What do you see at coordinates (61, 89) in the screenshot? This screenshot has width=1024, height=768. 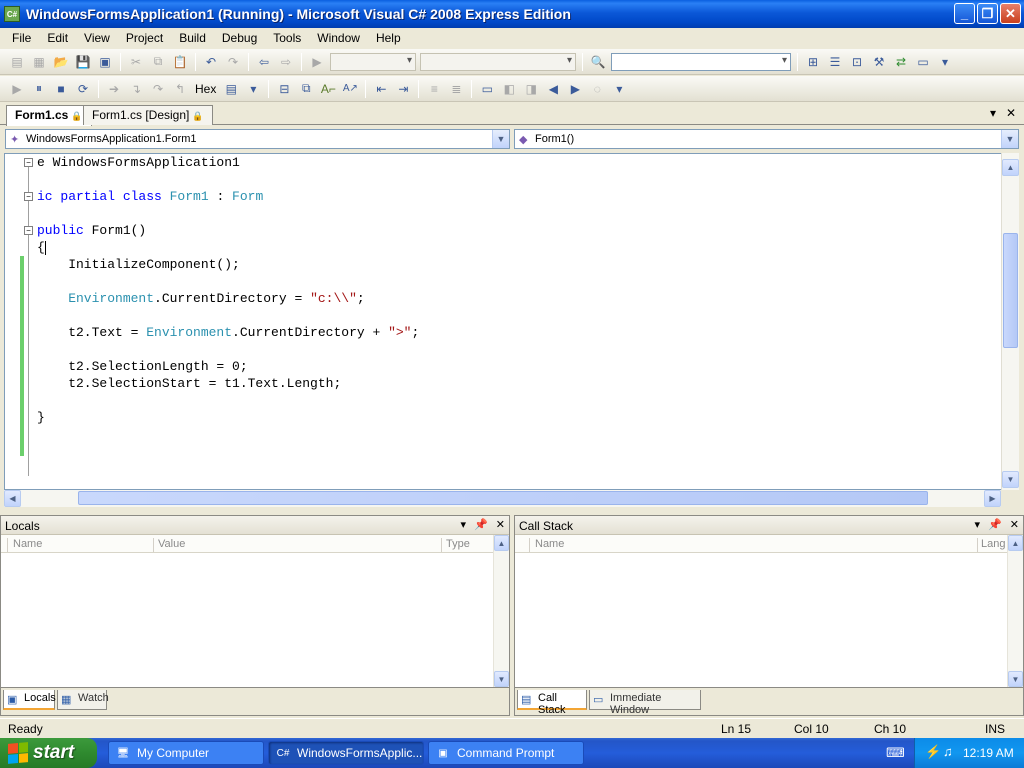 I see `stop-debugging-icon: ■` at bounding box center [61, 89].